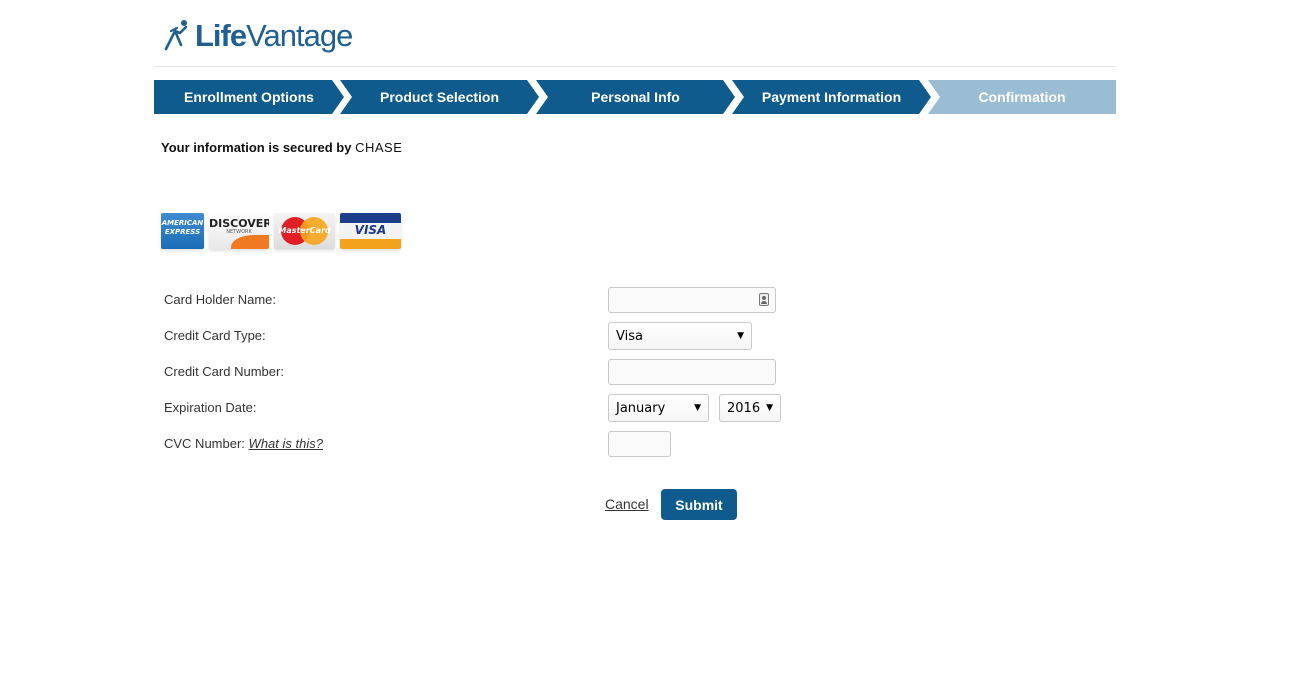  What do you see at coordinates (220, 299) in the screenshot?
I see `card-holder-label: Card Holder Name:` at bounding box center [220, 299].